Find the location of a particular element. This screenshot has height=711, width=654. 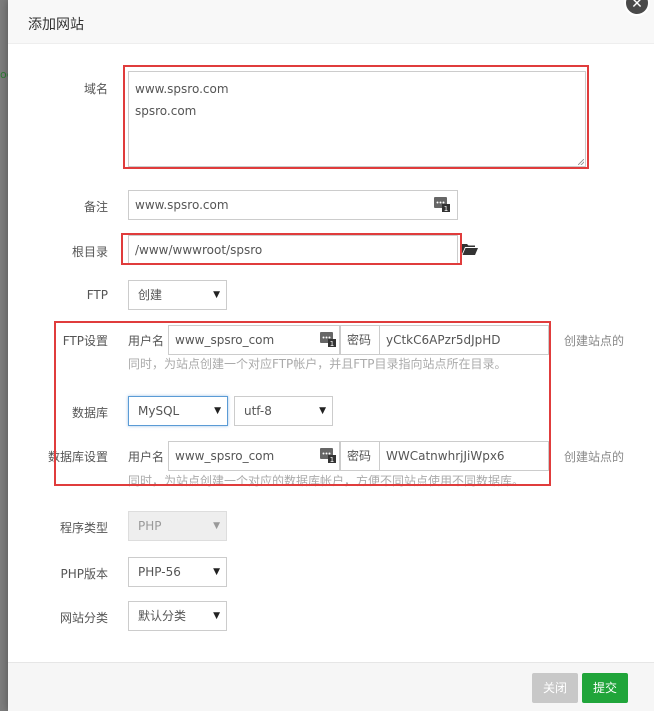

folder-open-icon is located at coordinates (470, 249).